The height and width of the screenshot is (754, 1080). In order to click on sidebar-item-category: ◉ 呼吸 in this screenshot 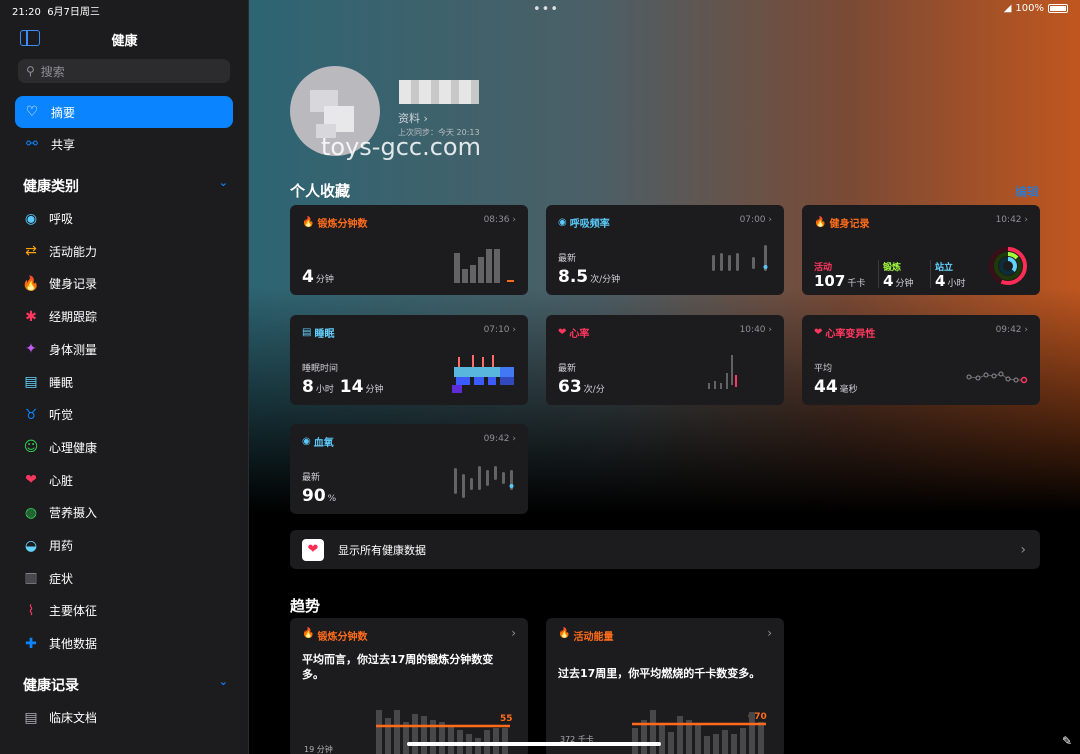, I will do `click(47, 218)`.